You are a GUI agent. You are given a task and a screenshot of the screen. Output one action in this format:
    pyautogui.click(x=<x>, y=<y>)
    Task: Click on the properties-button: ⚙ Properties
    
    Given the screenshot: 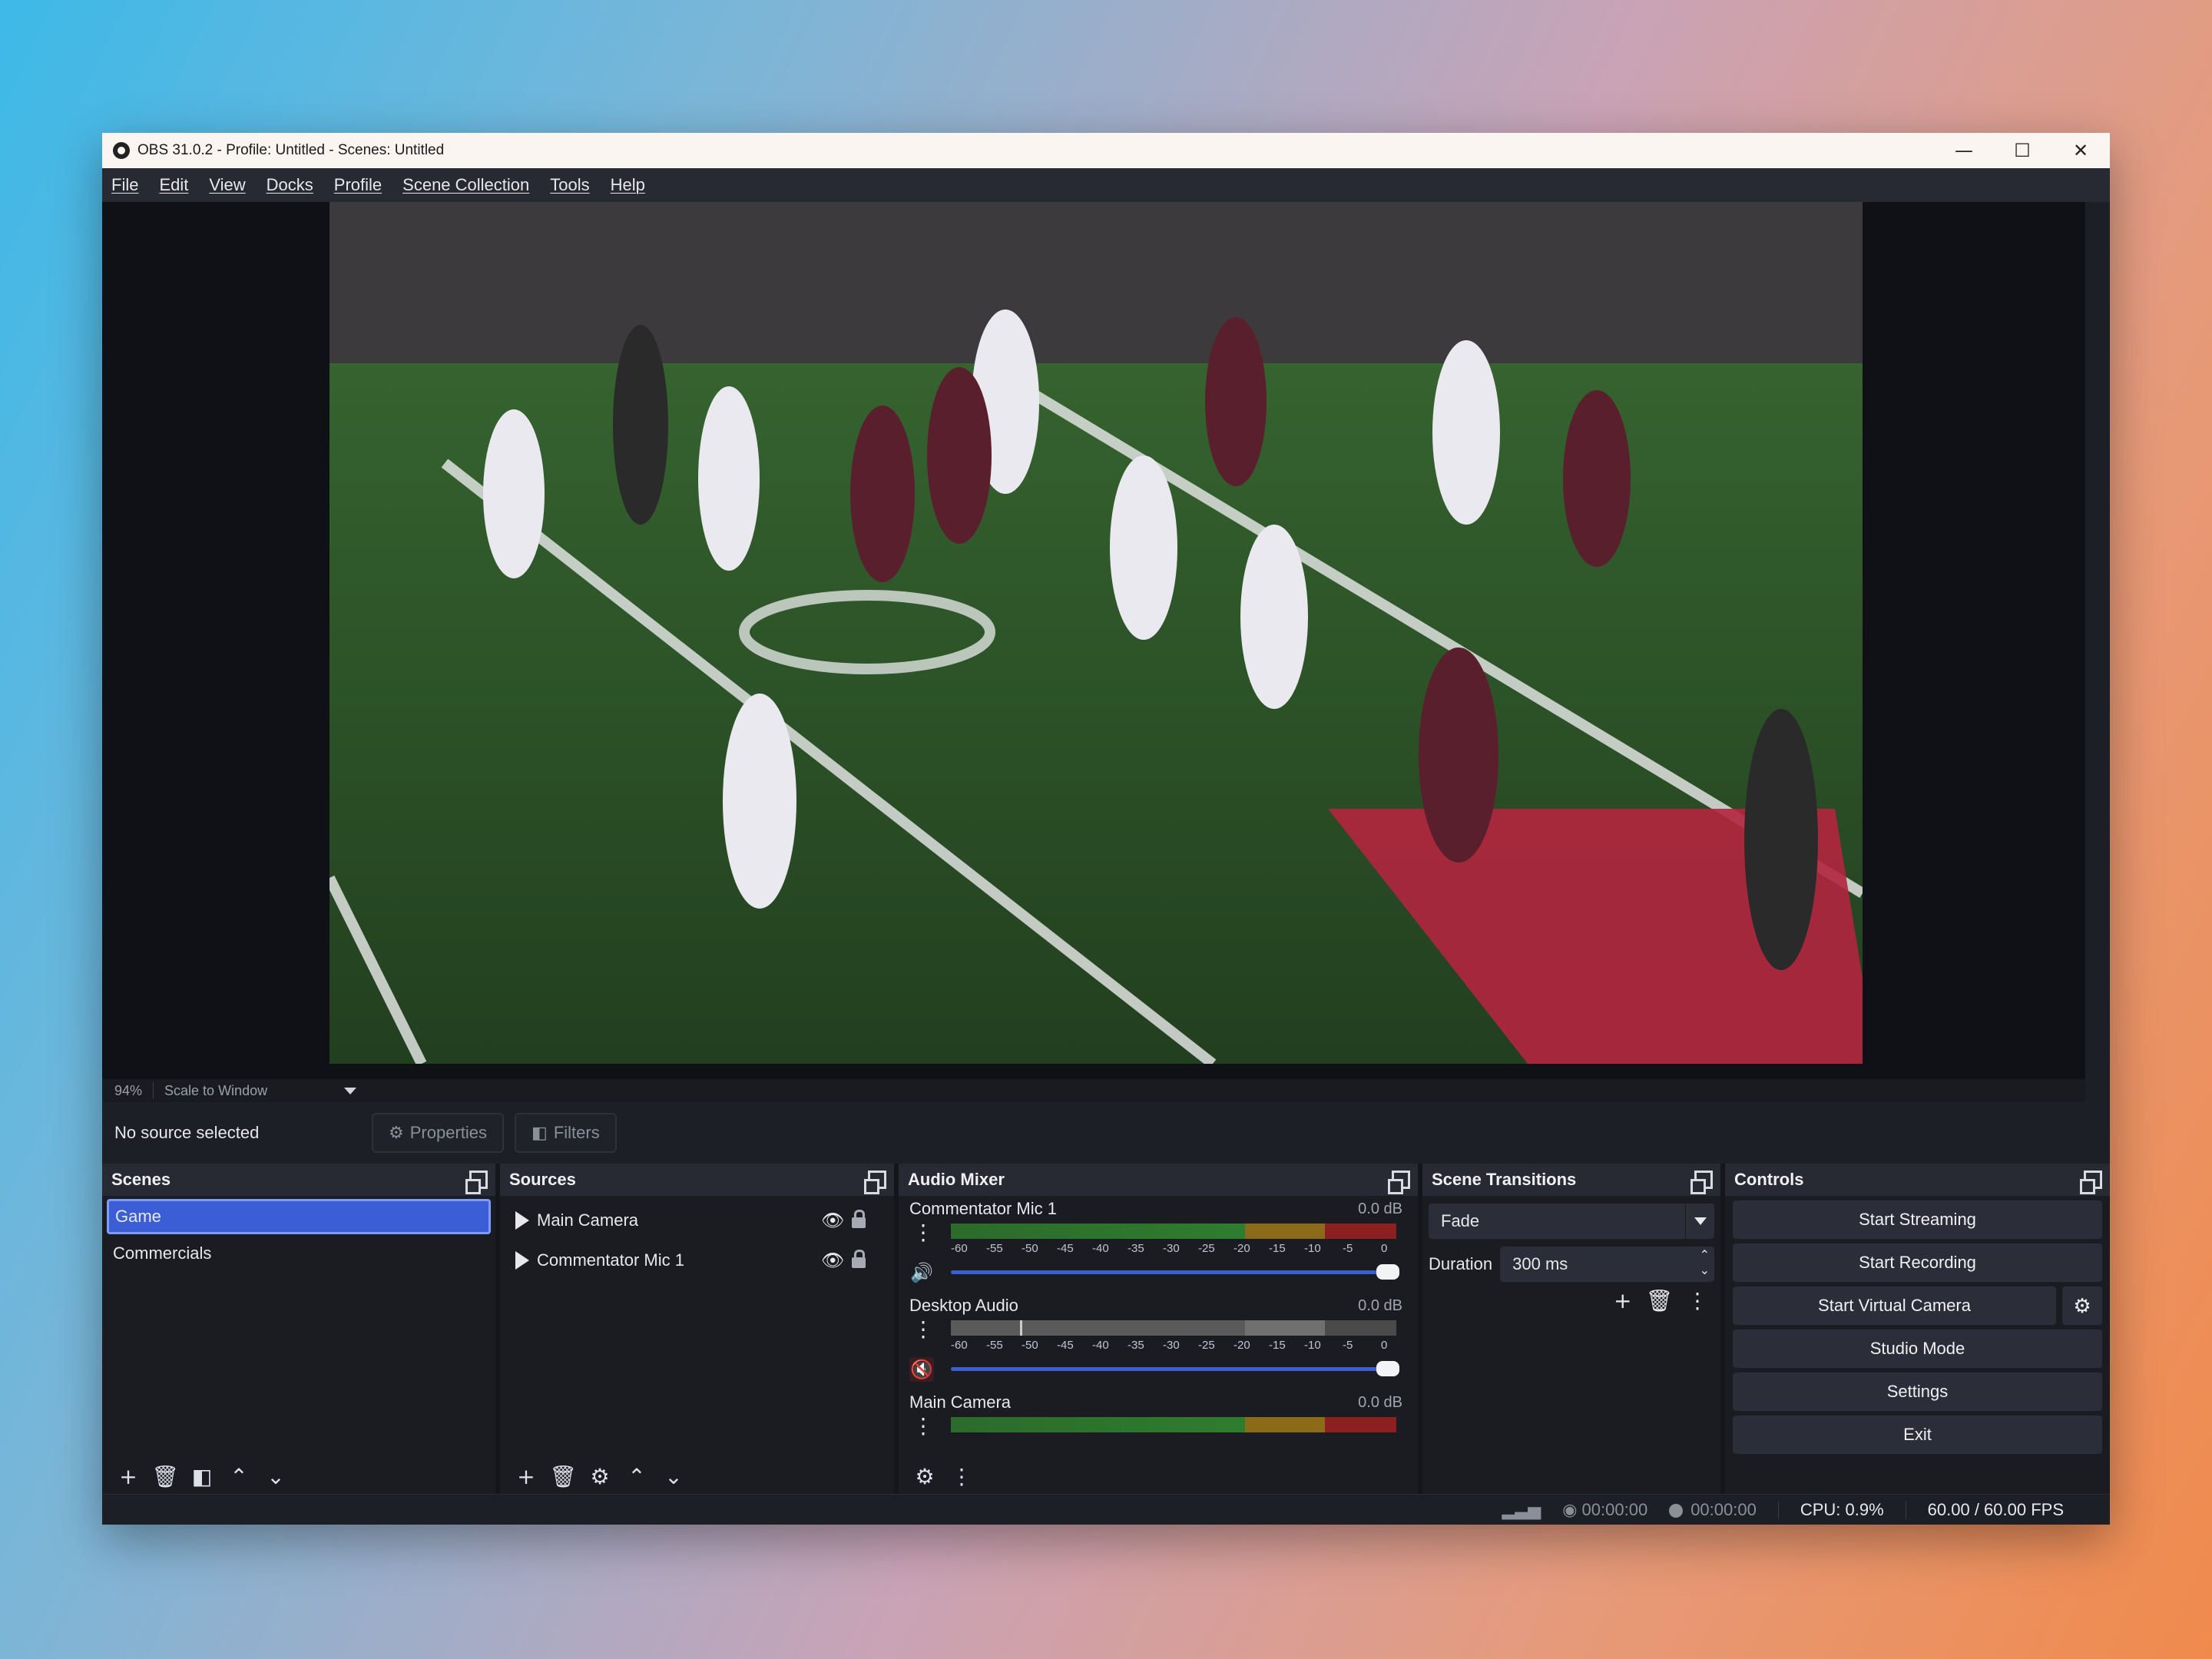 What is the action you would take?
    pyautogui.click(x=439, y=1133)
    